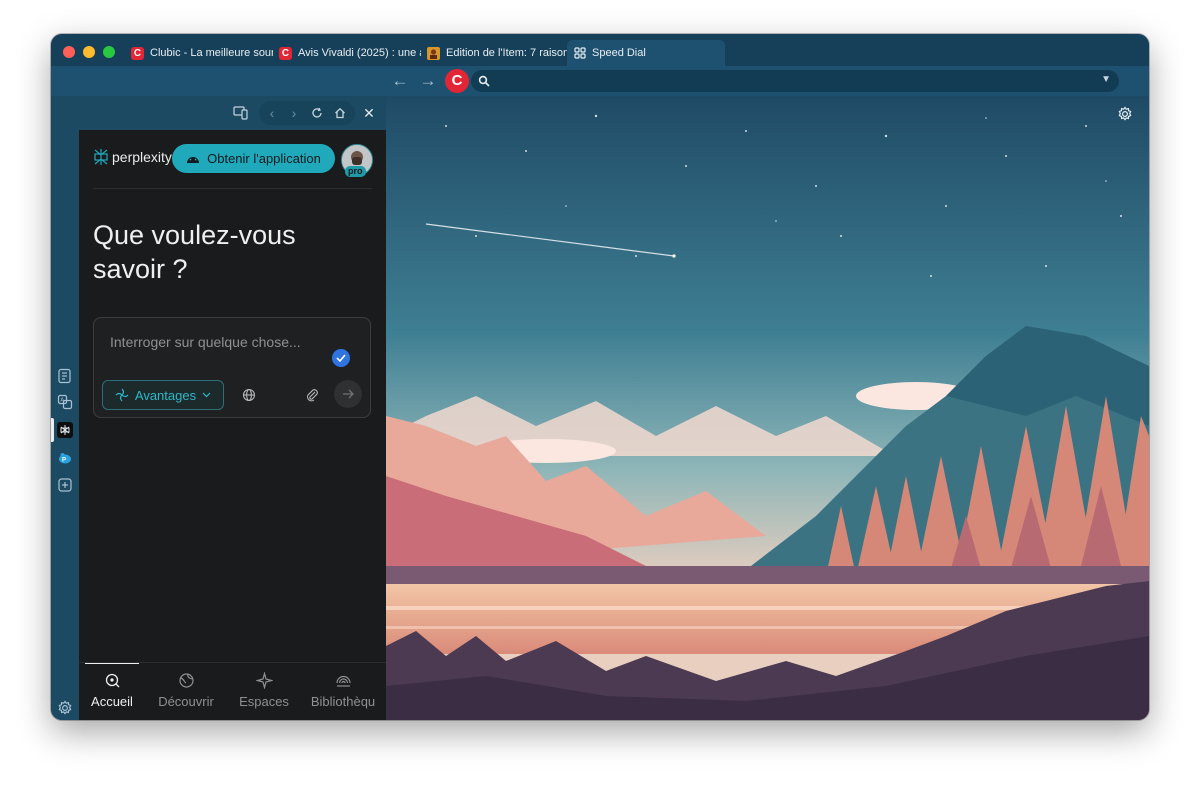 Image resolution: width=1200 pixels, height=789 pixels. Describe the element at coordinates (112, 663) in the screenshot. I see `active-nav-indicator` at that location.